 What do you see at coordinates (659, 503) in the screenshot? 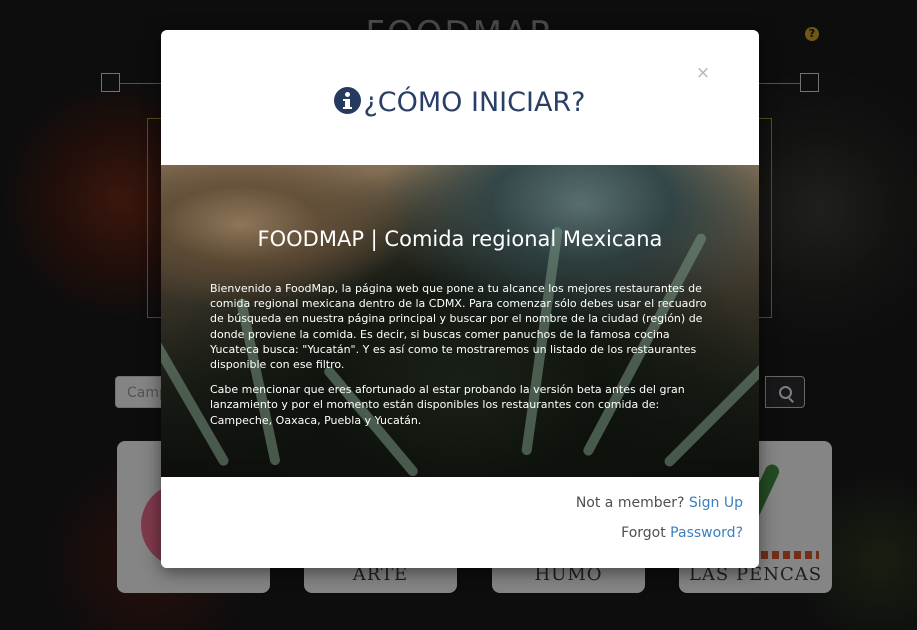
I see `signup-line: Not a member? Sign Up` at bounding box center [659, 503].